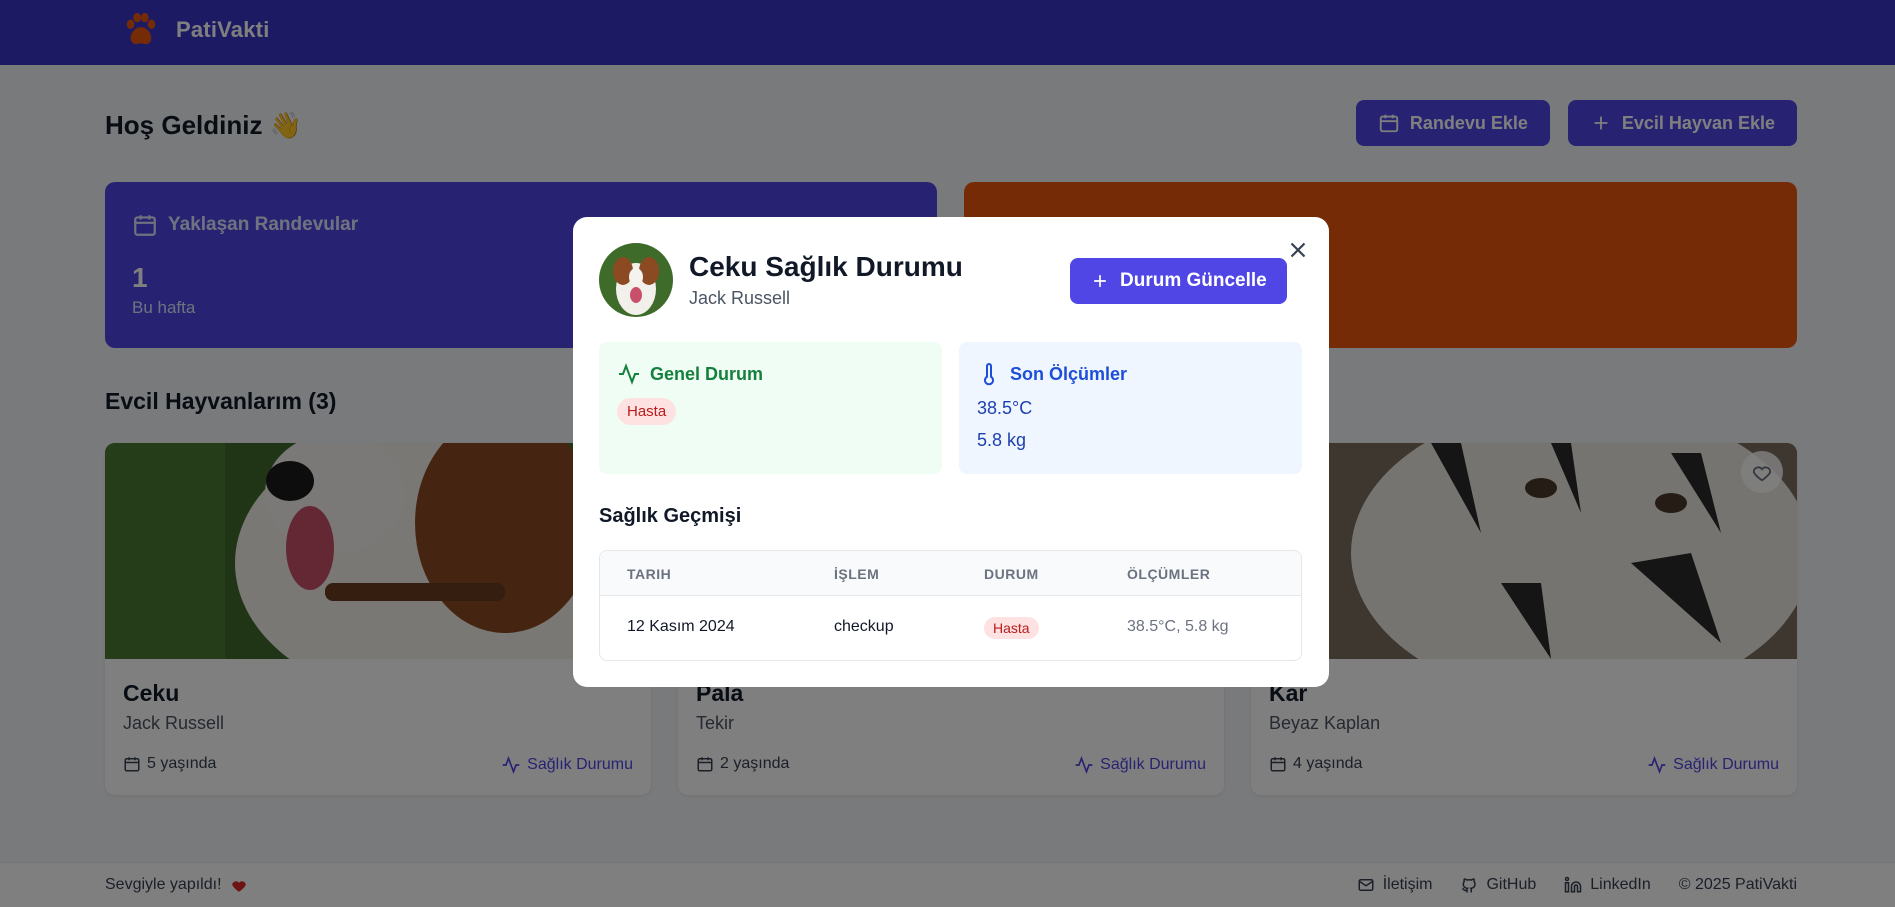 The height and width of the screenshot is (907, 1895). I want to click on column-header-date: TARIH, so click(649, 574).